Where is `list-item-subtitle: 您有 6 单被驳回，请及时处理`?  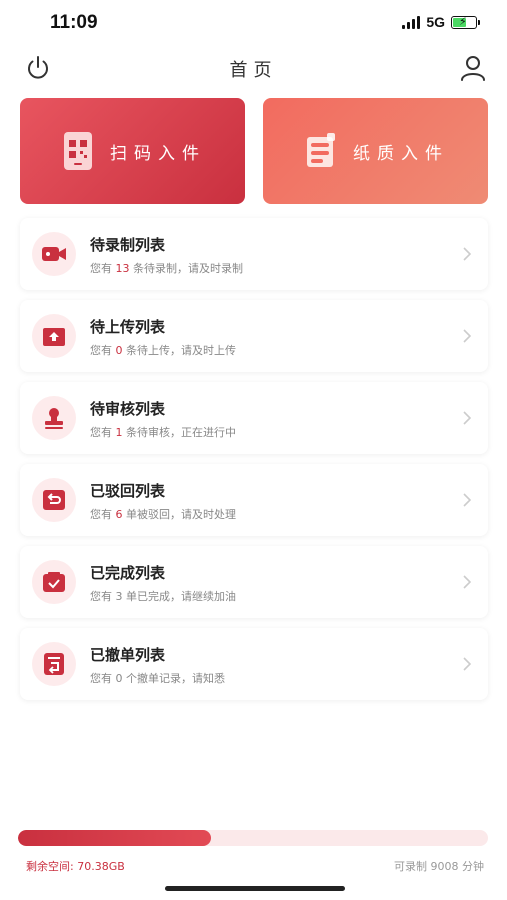
list-item-subtitle: 您有 6 单被驳回，请及时处理 is located at coordinates (163, 514).